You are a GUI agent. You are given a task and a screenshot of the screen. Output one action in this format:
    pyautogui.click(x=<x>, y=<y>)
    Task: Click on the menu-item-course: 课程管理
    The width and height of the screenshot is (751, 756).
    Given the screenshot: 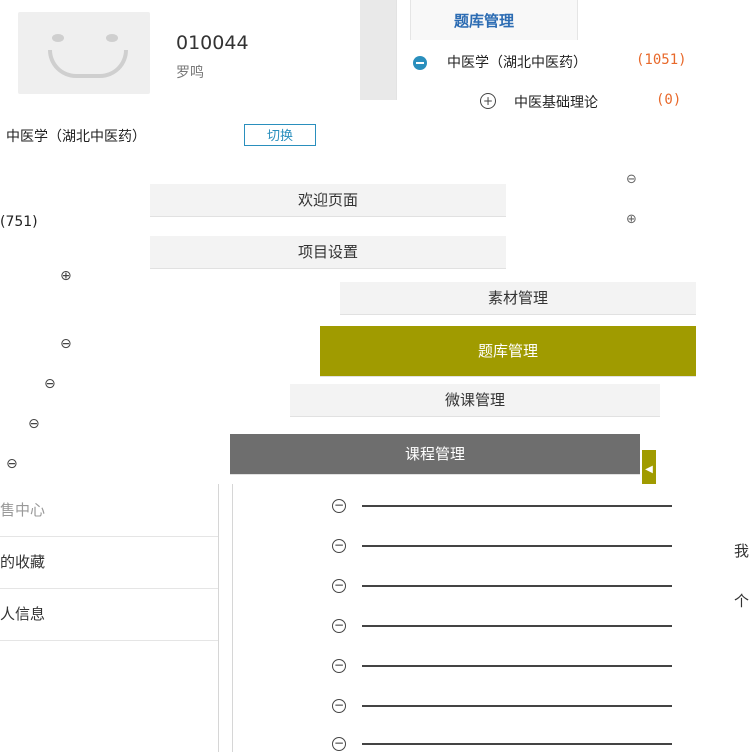 What is the action you would take?
    pyautogui.click(x=435, y=454)
    